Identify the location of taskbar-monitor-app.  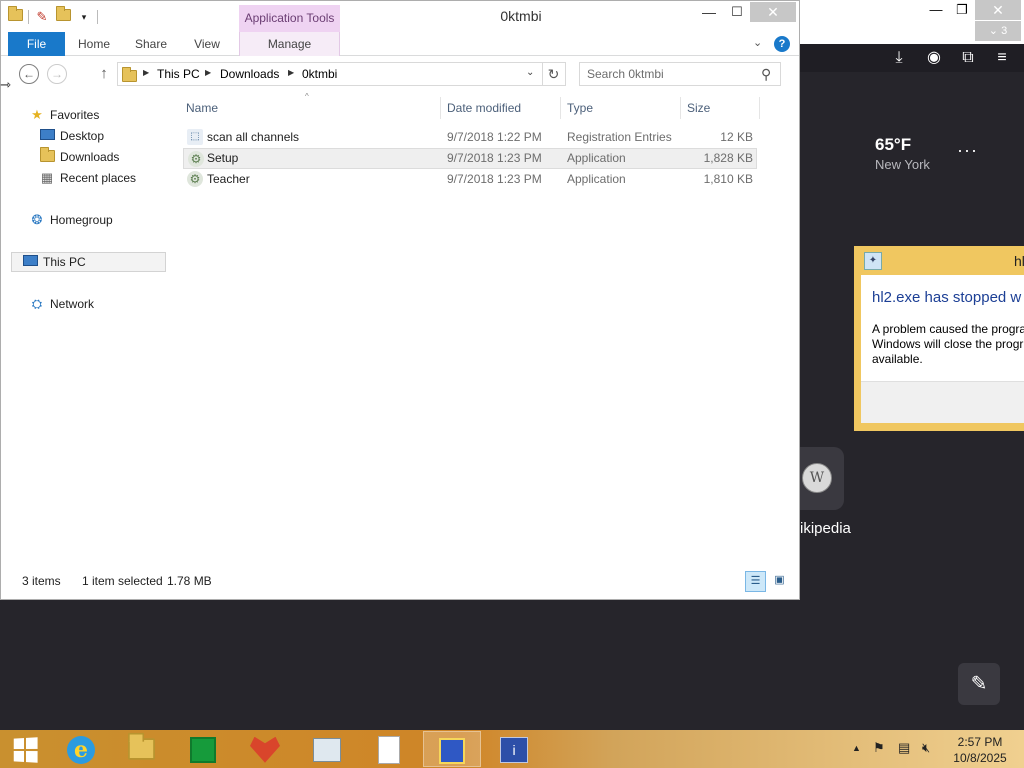
(327, 749).